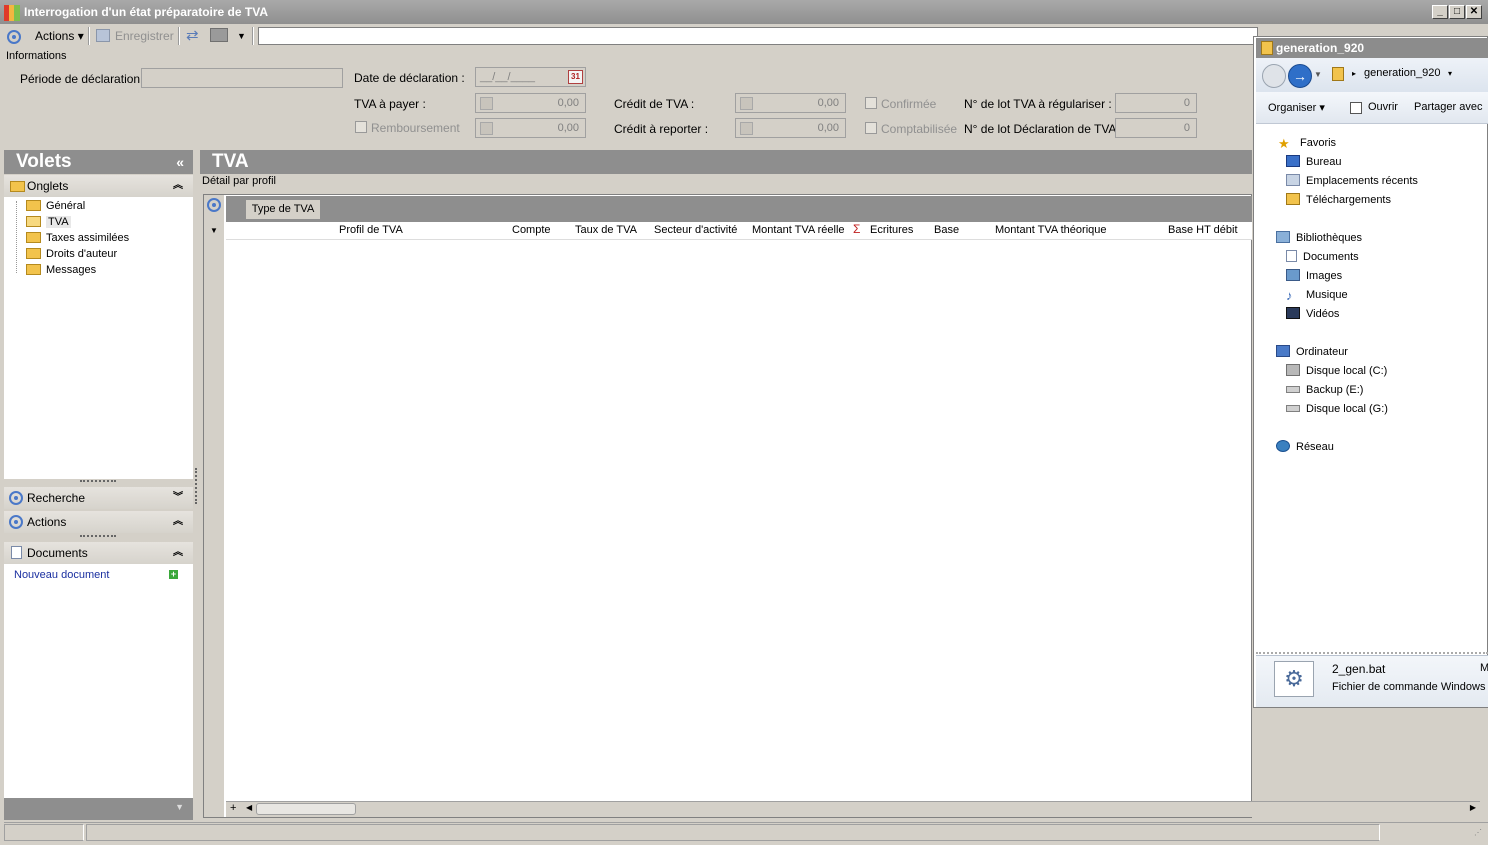  Describe the element at coordinates (1283, 446) in the screenshot. I see `network-icon` at that location.